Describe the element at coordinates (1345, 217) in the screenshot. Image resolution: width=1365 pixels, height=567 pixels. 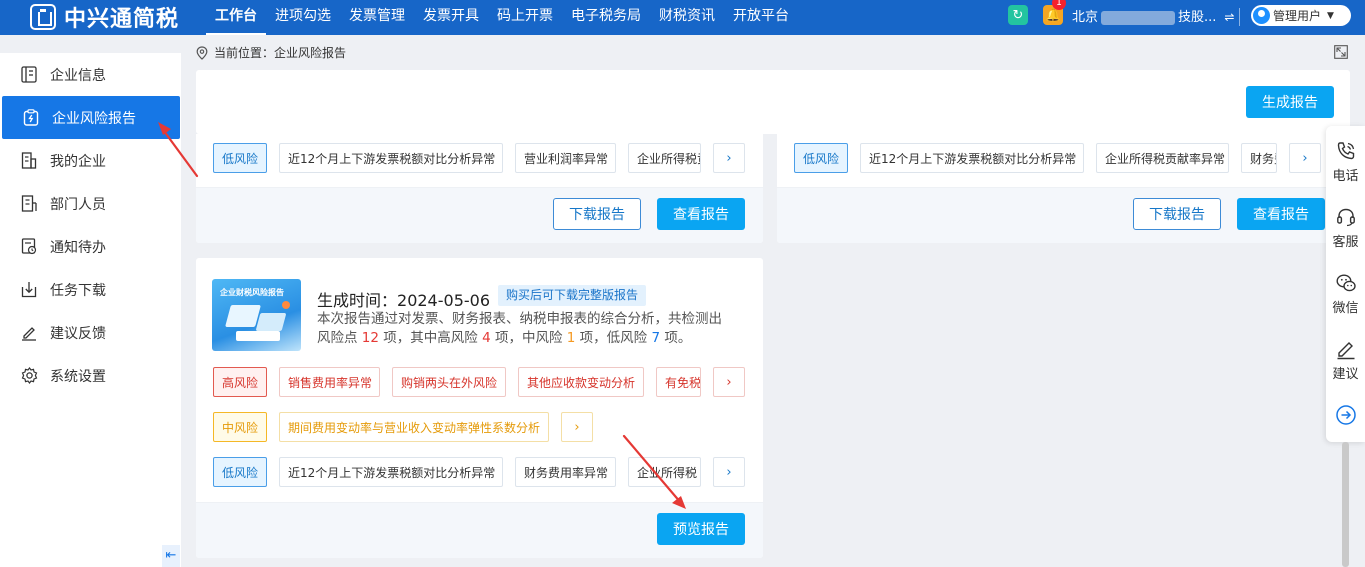
I see `headset-icon` at that location.